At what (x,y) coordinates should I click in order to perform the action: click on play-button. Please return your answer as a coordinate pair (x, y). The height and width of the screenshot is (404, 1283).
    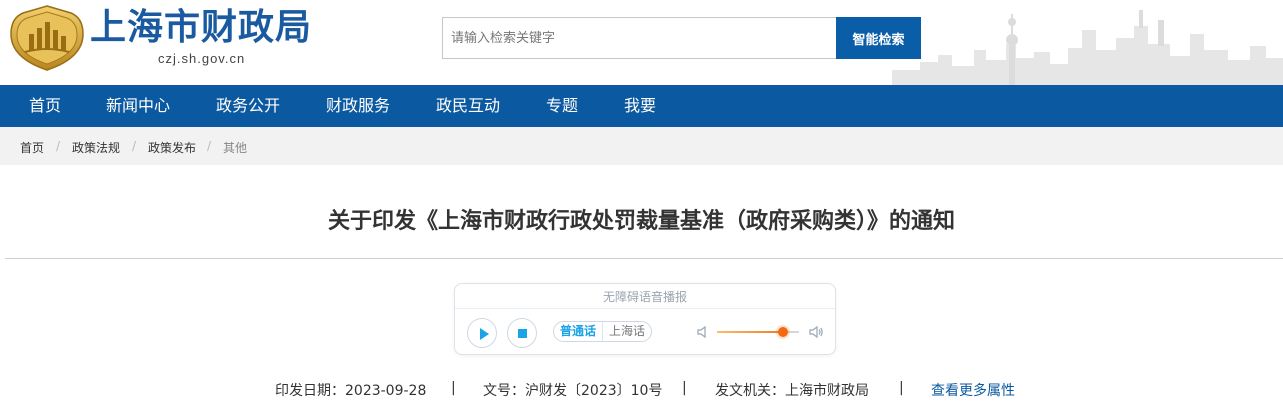
    Looking at the image, I should click on (482, 333).